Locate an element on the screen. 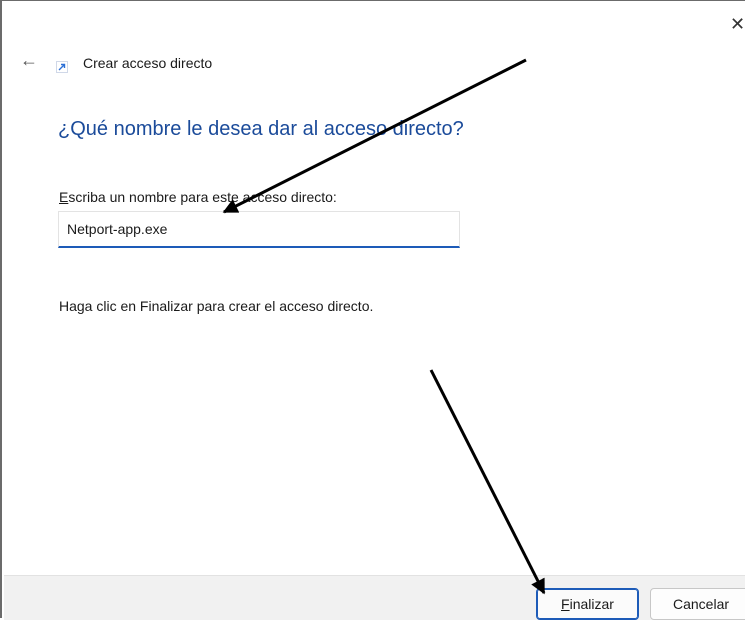 The image size is (745, 620). shortcut-name-input is located at coordinates (259, 229).